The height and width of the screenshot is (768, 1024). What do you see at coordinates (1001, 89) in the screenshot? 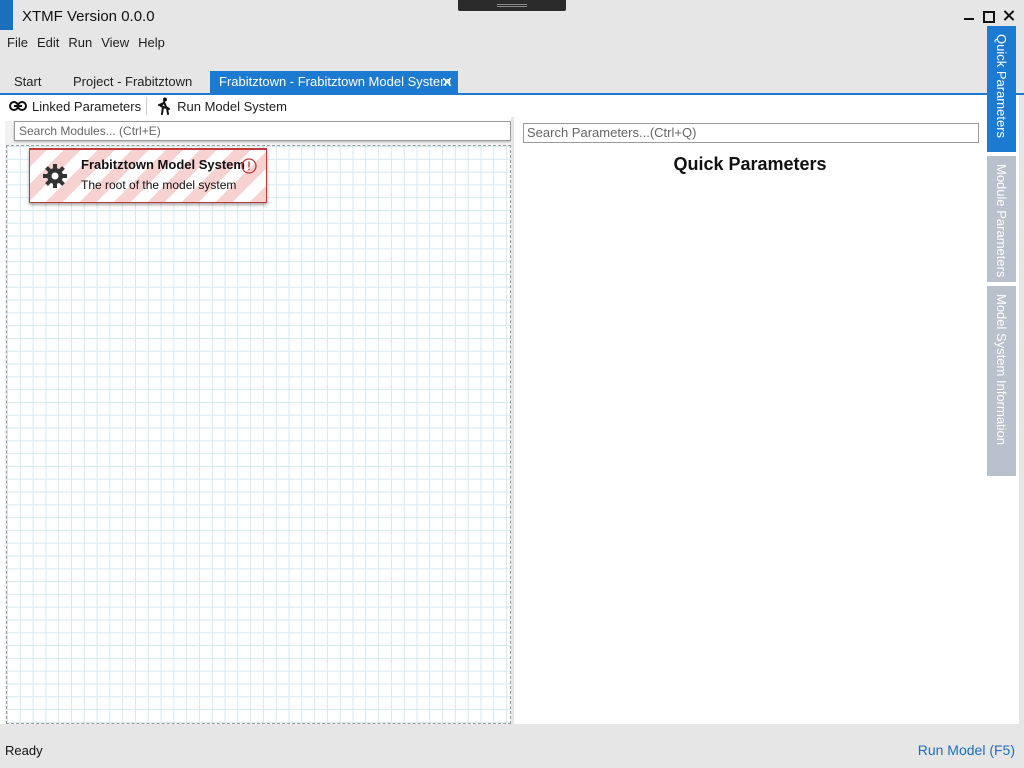
I see `side-tab-quick-parameters: Quick Parameters` at bounding box center [1001, 89].